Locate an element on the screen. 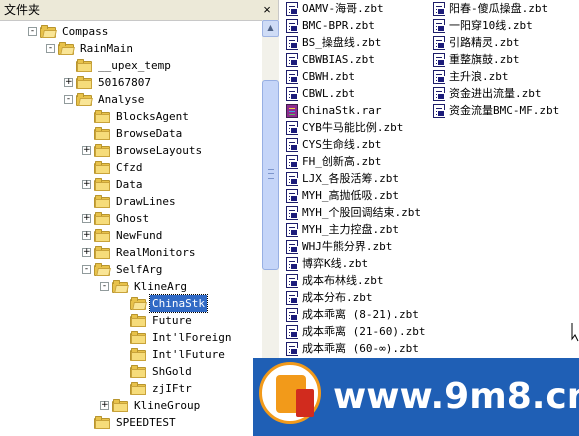 This screenshot has width=579, height=436. file-item: 成本乖离 (8-21).zbt is located at coordinates (352, 314).